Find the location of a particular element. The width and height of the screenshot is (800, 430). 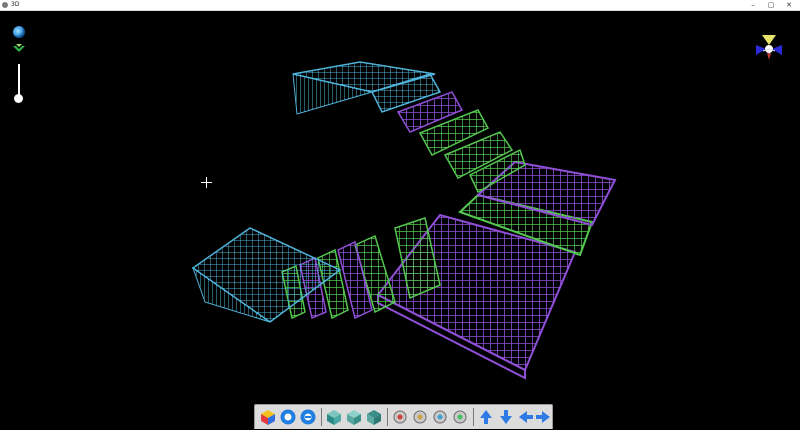

axis-gizmo-icon is located at coordinates (769, 47).